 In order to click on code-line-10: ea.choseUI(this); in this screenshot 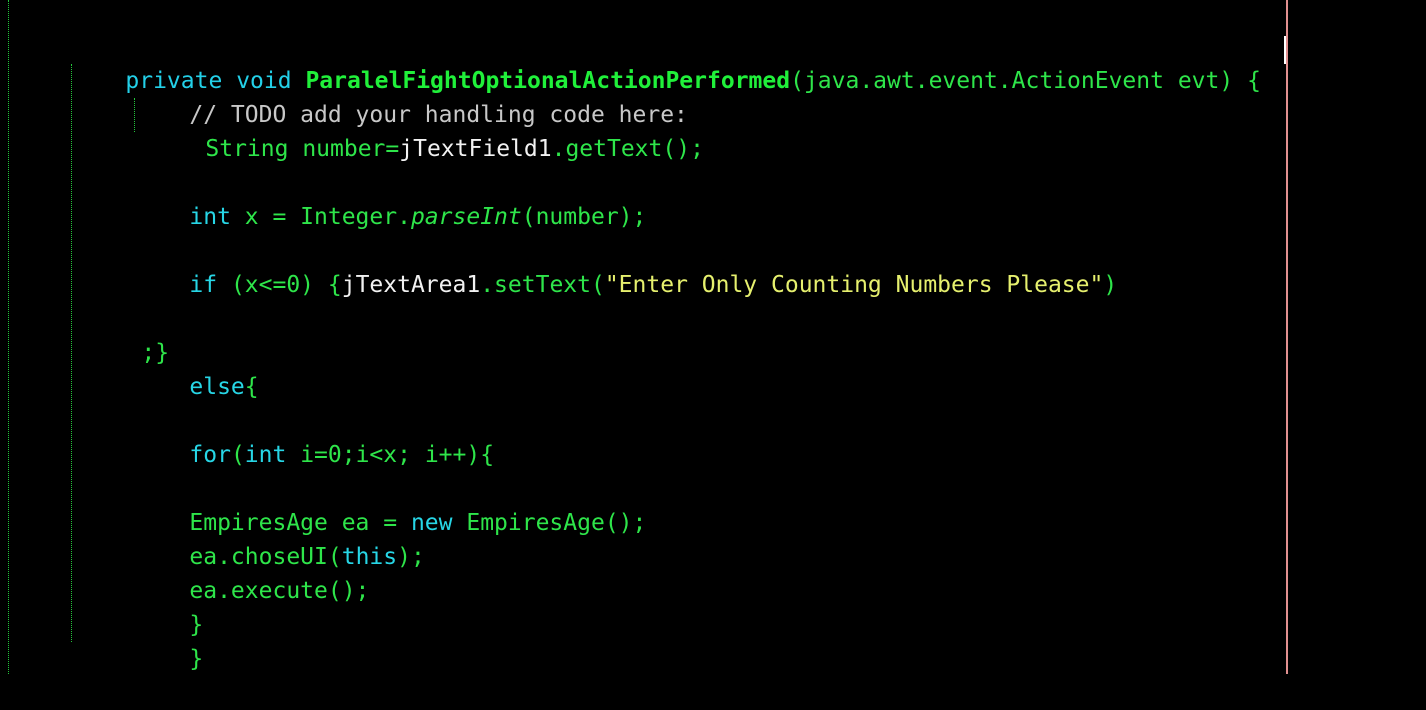, I will do `click(279, 538)`.